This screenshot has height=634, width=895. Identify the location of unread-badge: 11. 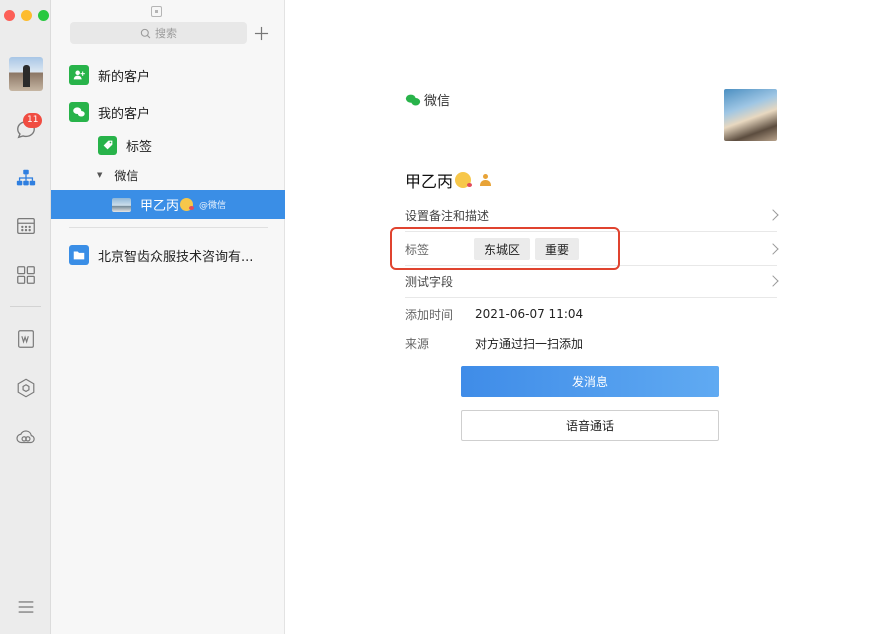
(33, 120).